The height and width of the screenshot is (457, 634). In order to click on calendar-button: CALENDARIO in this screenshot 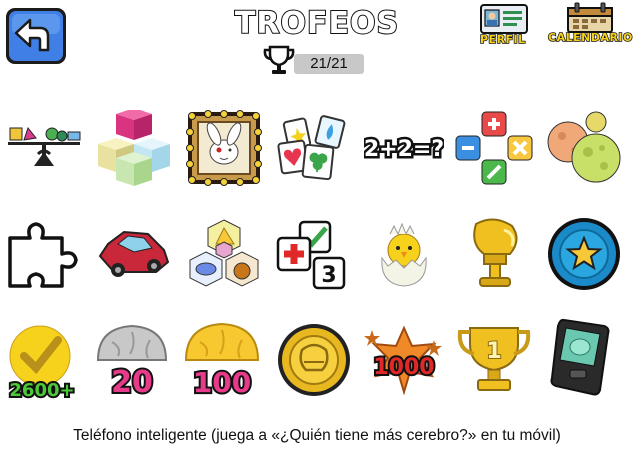, I will do `click(590, 24)`.